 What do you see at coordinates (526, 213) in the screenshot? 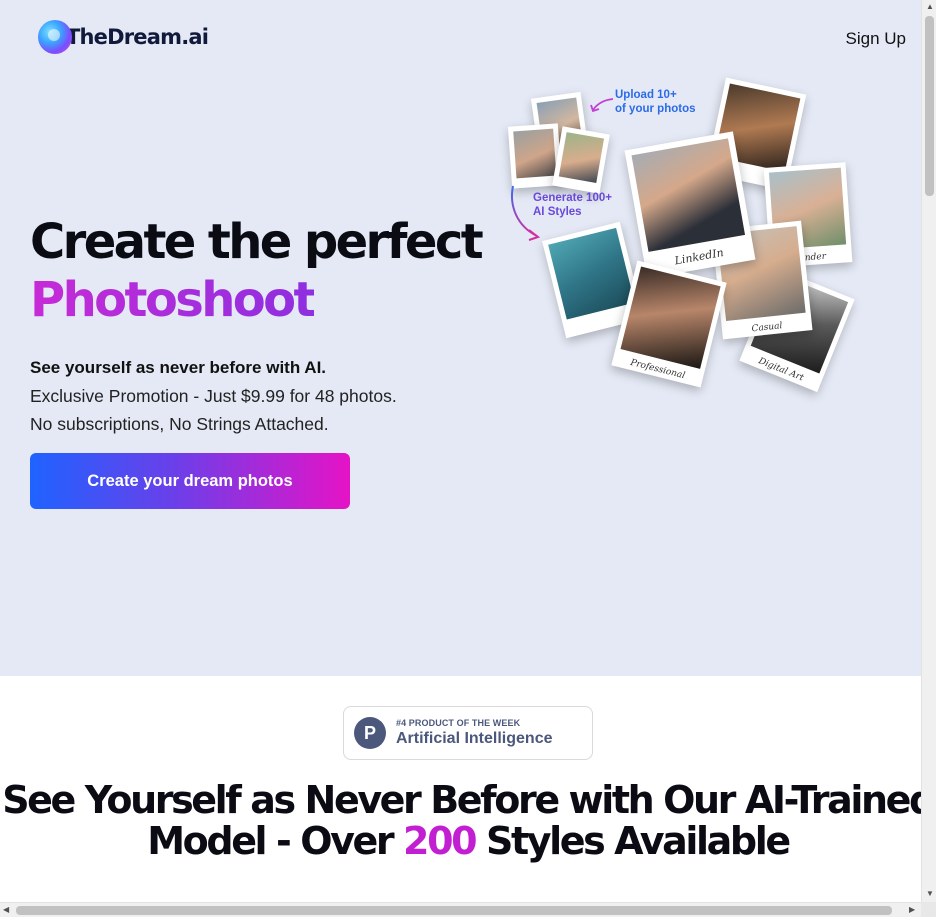
I see `generate-arrow-icon` at bounding box center [526, 213].